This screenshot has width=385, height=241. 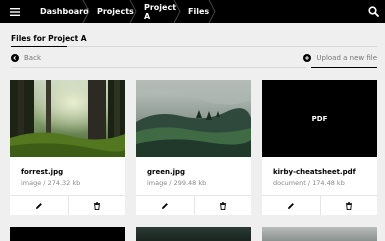 I want to click on top-bar: Dashboard Projects Project A Files, so click(x=192, y=11).